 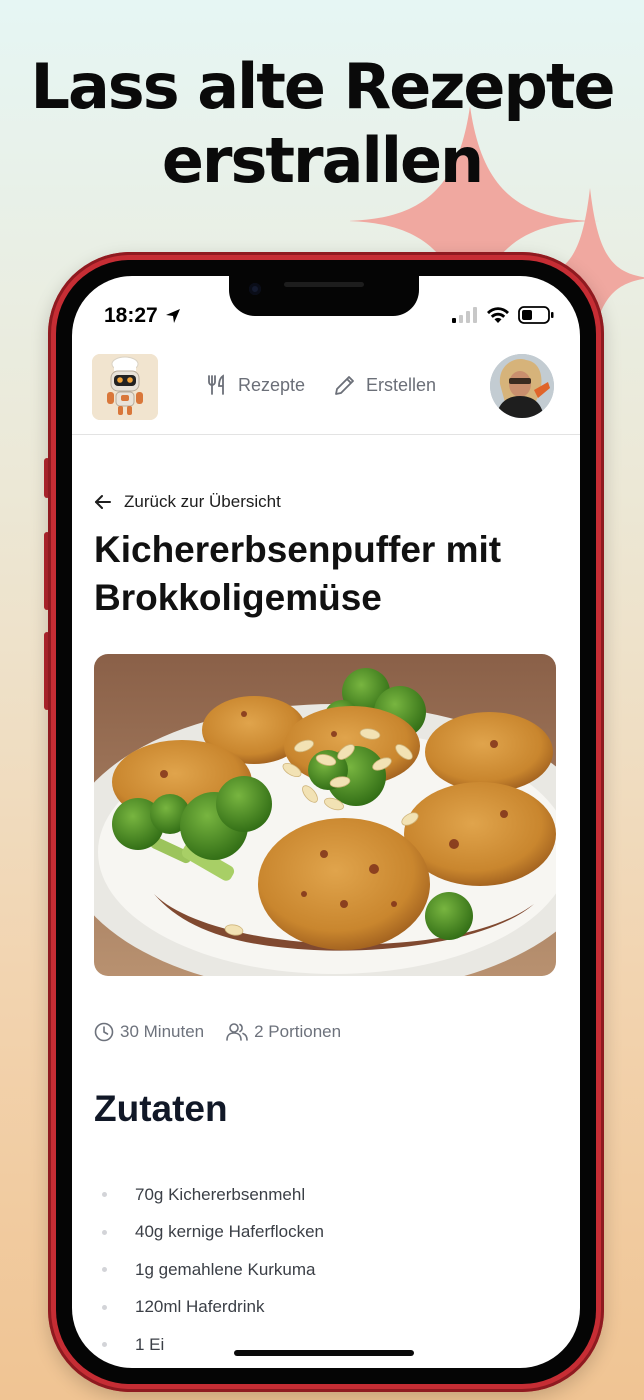 I want to click on recipe-duration: 30 Minuten, so click(x=149, y=1032).